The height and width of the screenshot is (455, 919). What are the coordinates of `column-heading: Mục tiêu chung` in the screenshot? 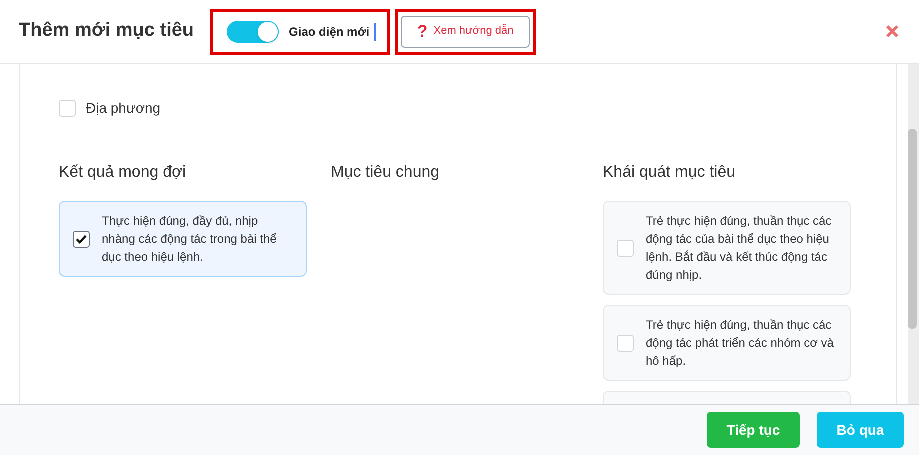 It's located at (386, 173).